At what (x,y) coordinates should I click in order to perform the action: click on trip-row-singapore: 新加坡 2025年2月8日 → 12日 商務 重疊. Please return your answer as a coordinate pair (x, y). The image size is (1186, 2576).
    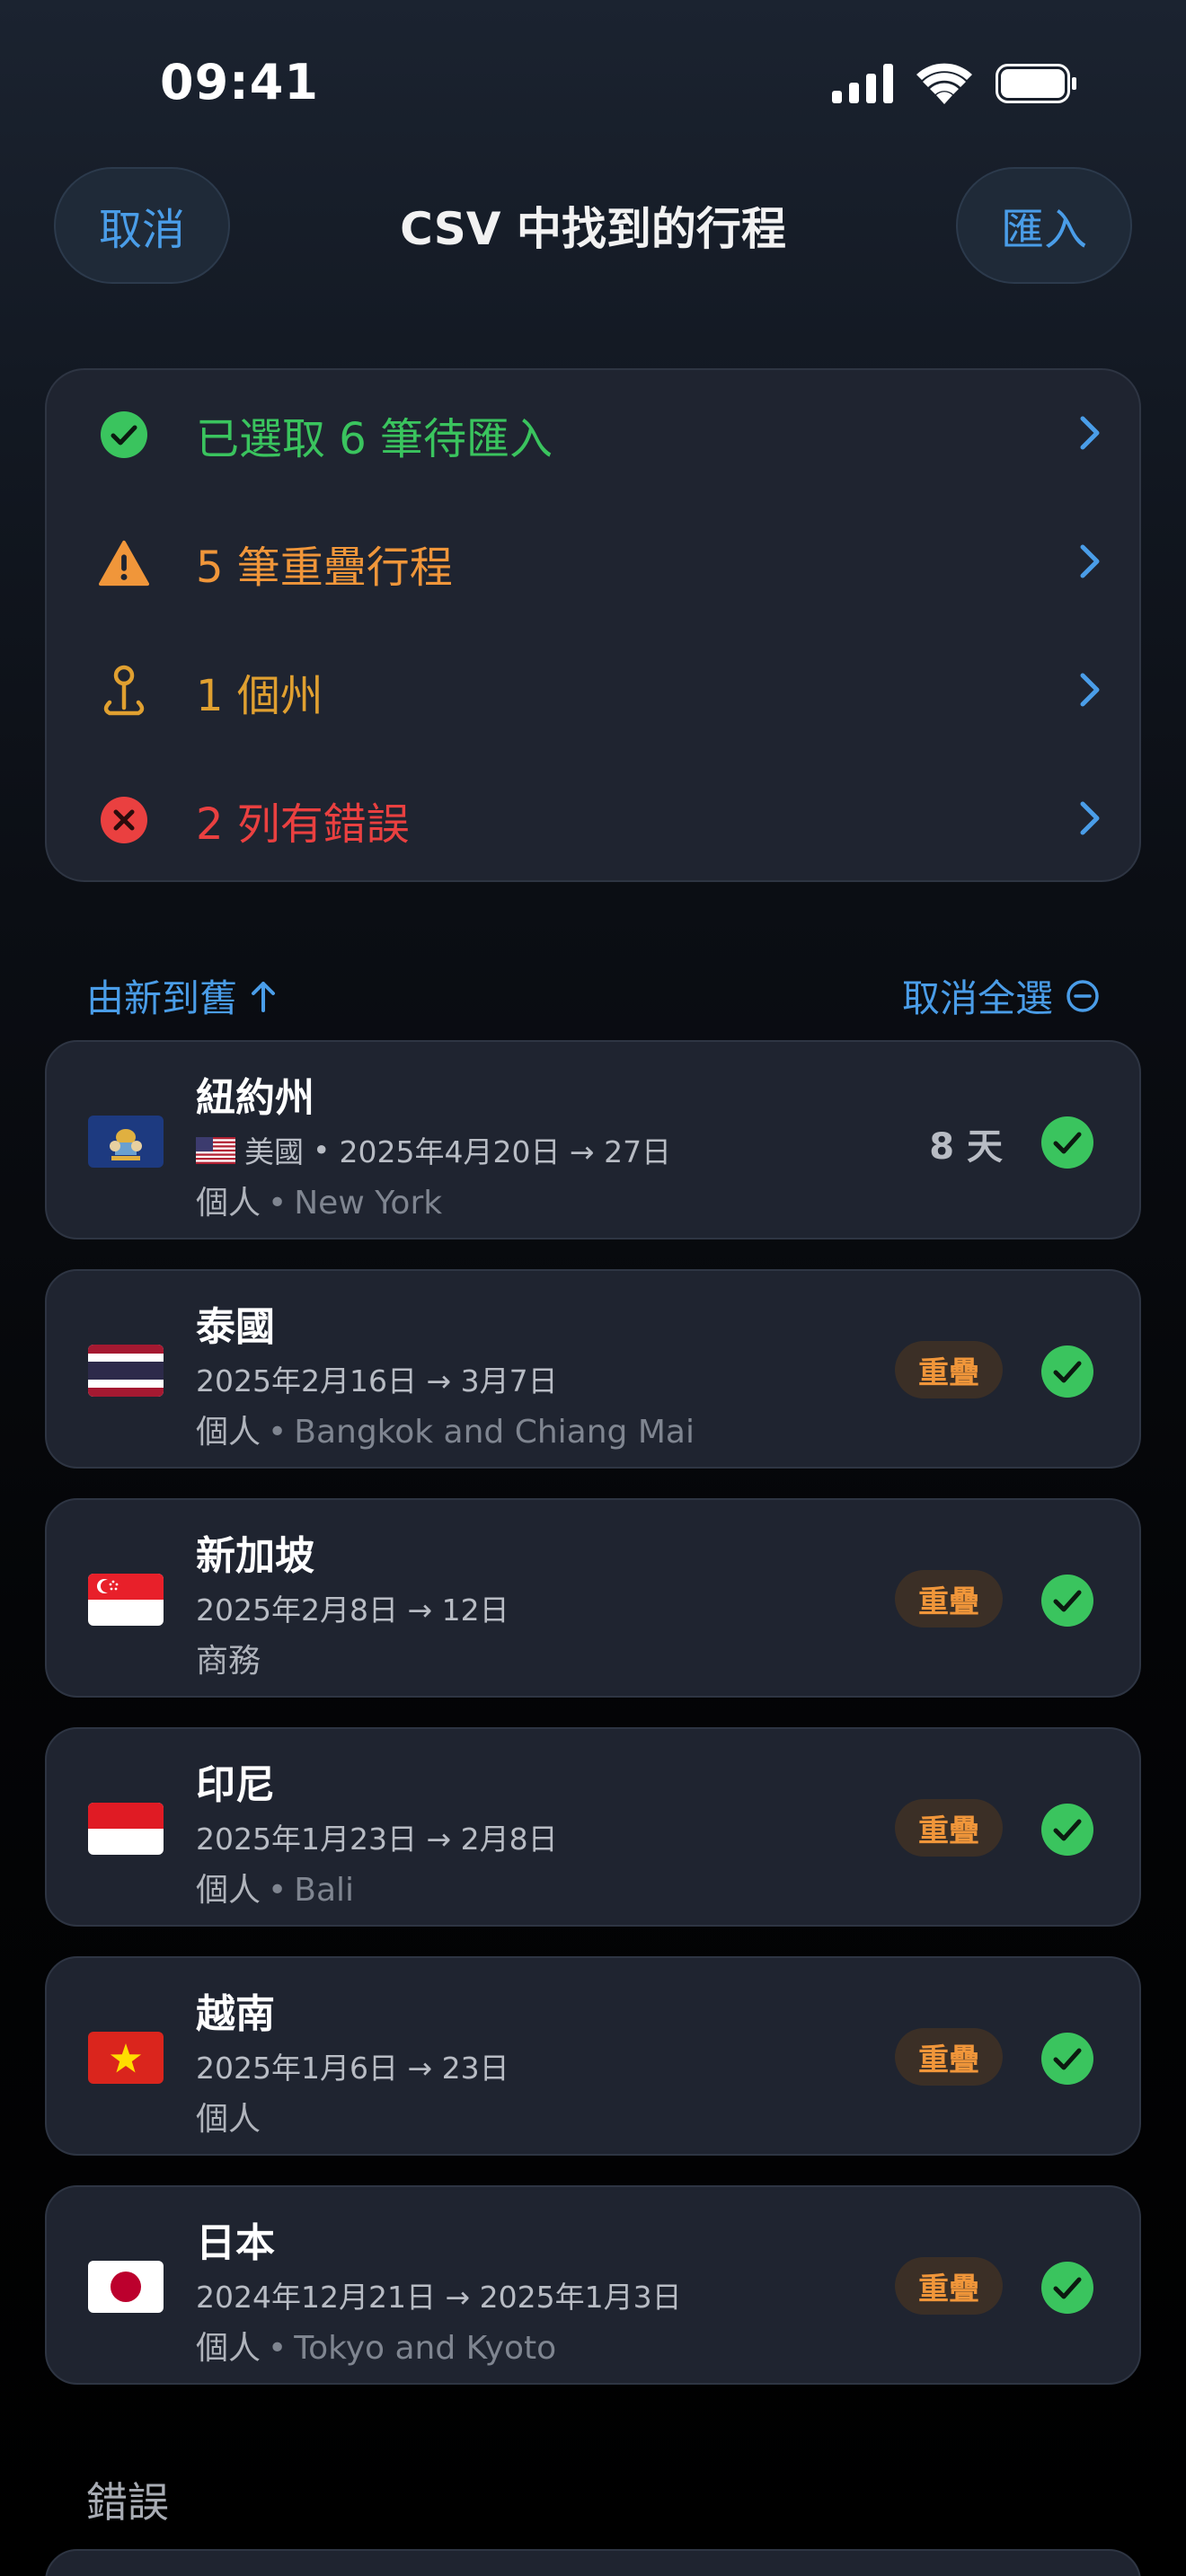
    Looking at the image, I should click on (593, 1598).